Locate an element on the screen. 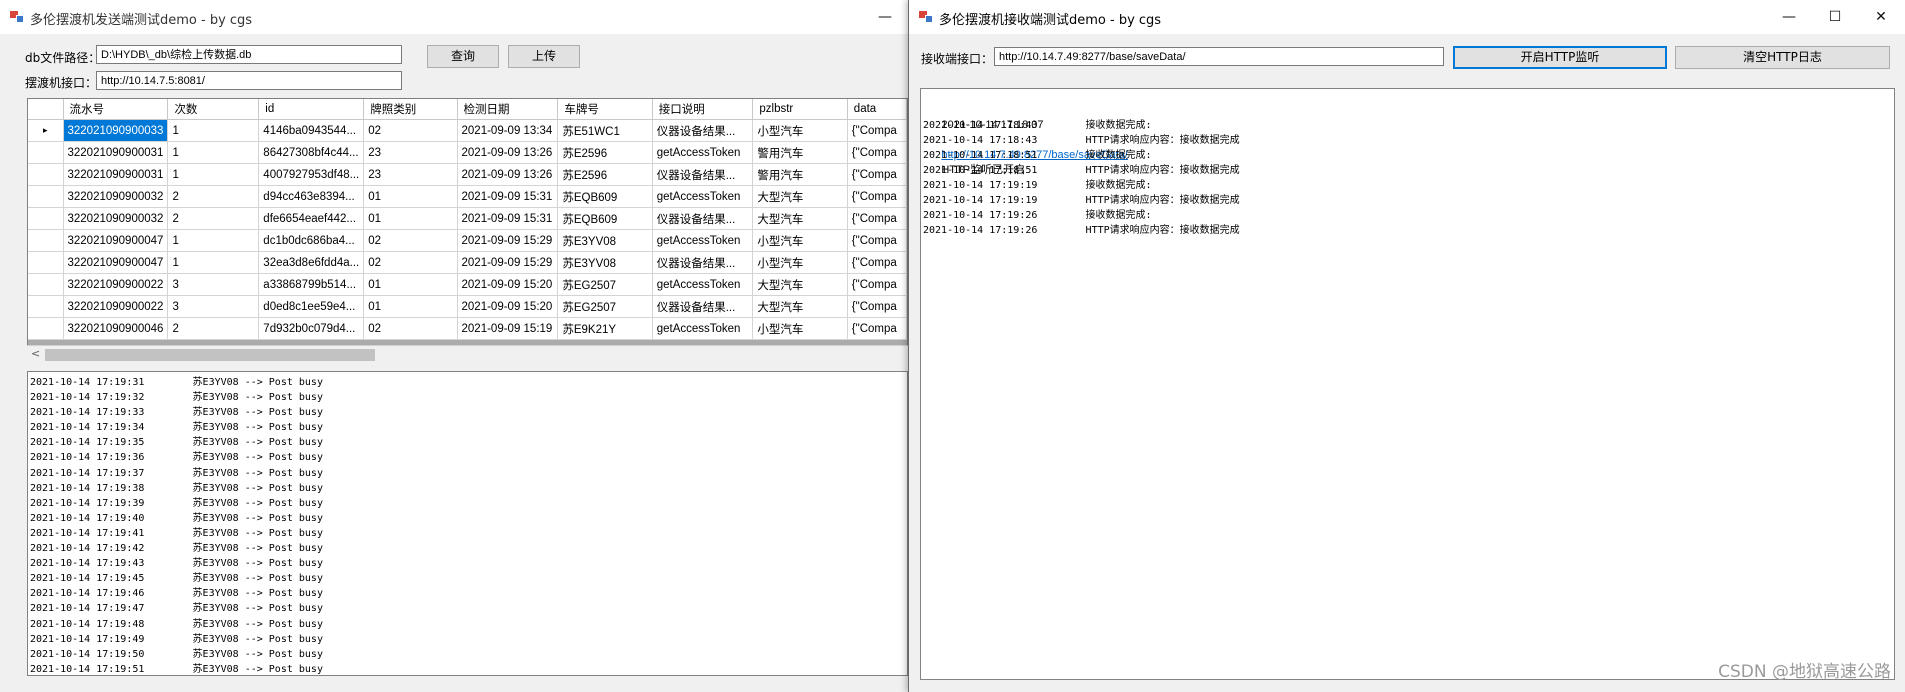 The image size is (1905, 692). table-cell: 苏E51WC1 is located at coordinates (605, 130).